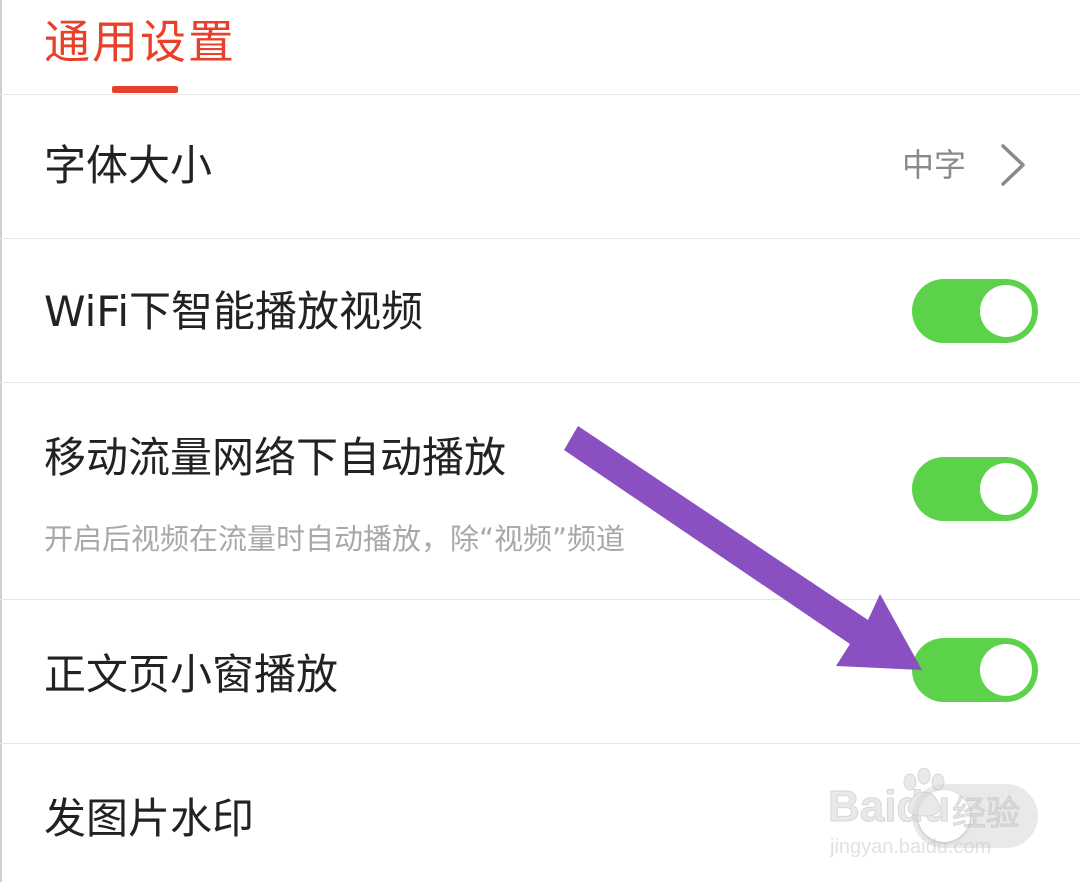 This screenshot has width=1080, height=882. I want to click on watermark-url: jingyan.baidu.com, so click(911, 847).